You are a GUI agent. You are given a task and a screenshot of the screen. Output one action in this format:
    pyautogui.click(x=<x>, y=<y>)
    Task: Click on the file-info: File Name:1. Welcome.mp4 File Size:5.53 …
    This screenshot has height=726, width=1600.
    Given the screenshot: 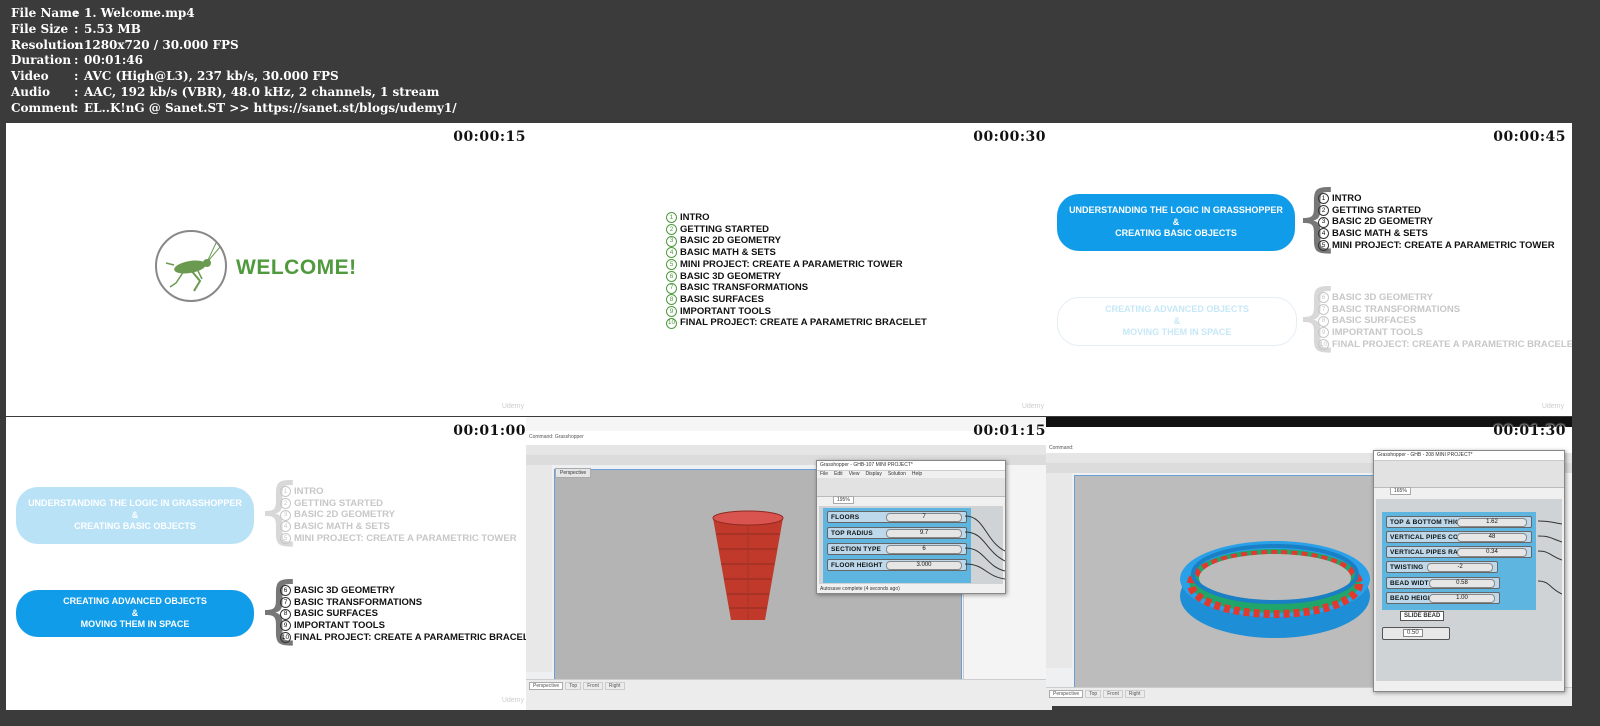 What is the action you would take?
    pyautogui.click(x=234, y=61)
    